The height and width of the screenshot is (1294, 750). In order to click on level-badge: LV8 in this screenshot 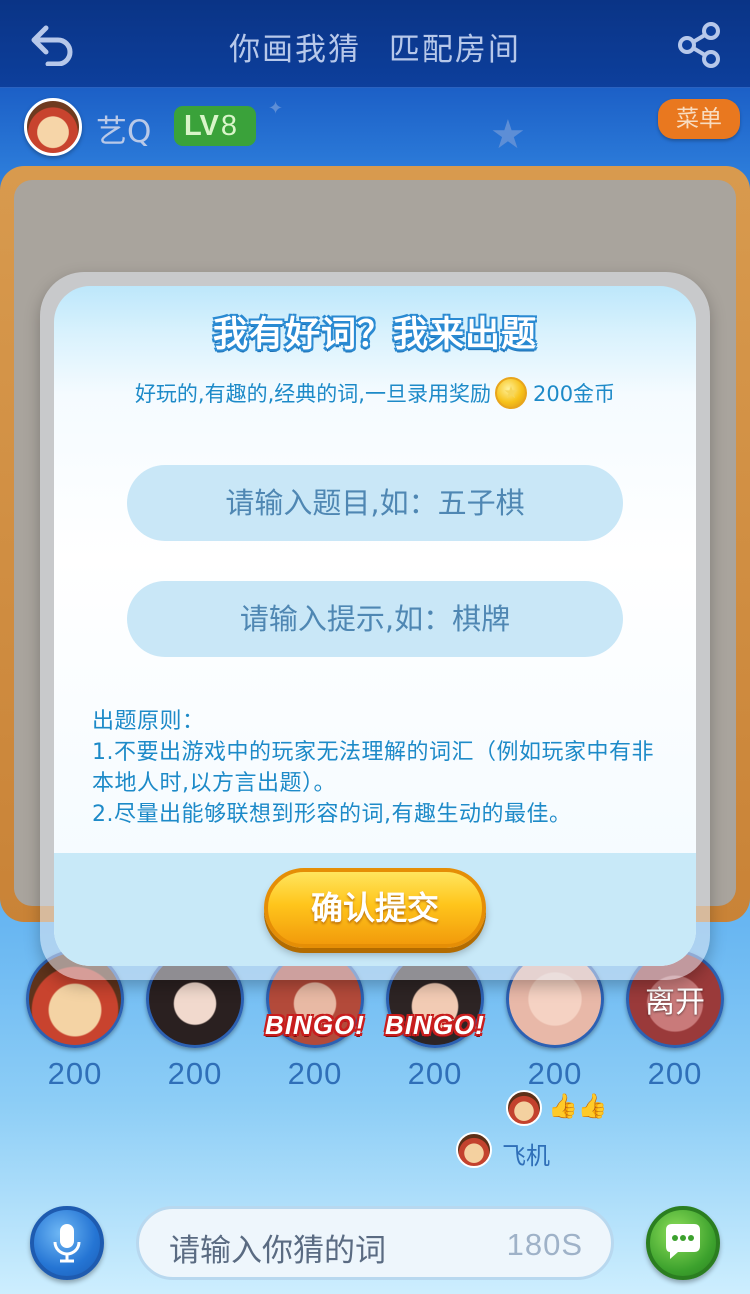, I will do `click(215, 126)`.